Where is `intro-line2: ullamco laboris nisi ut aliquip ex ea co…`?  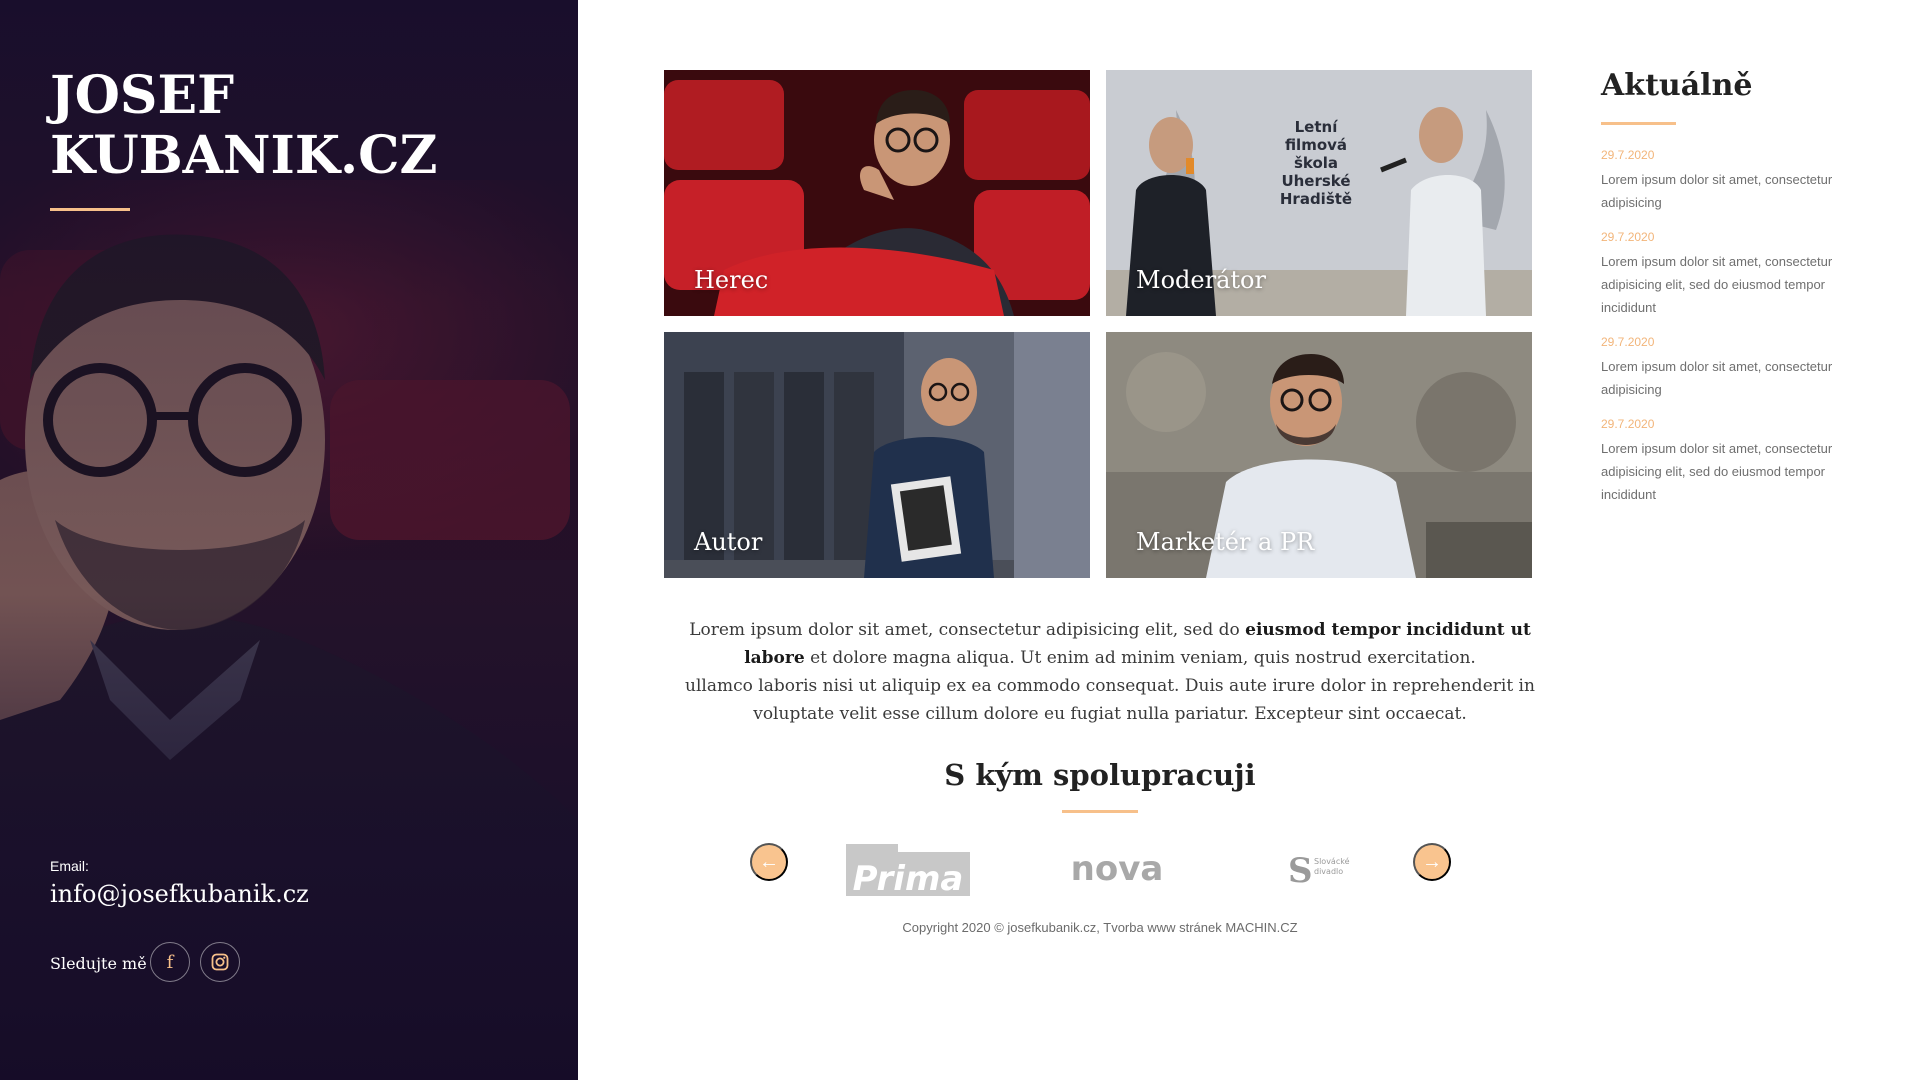 intro-line2: ullamco laboris nisi ut aliquip ex ea co… is located at coordinates (1110, 700).